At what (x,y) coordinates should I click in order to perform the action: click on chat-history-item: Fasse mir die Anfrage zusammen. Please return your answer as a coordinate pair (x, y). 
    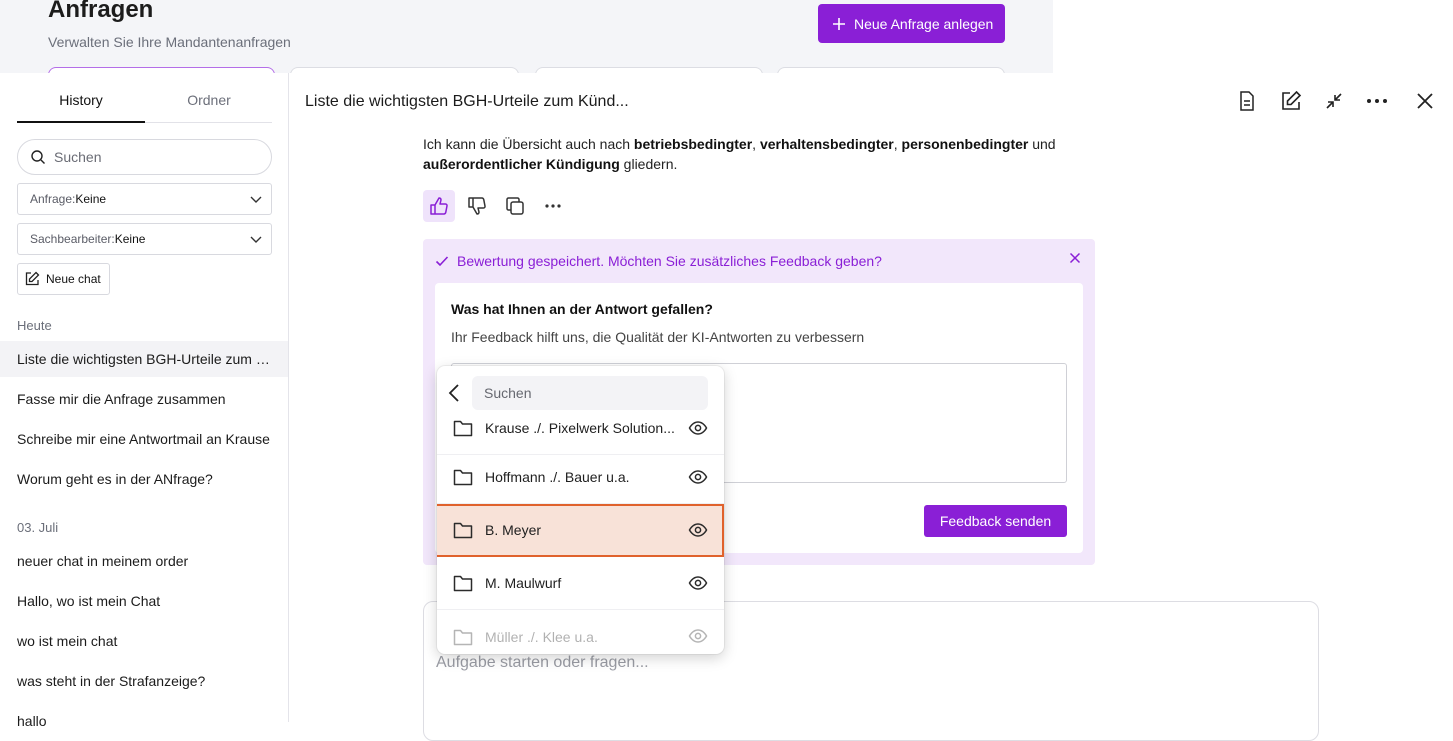
    Looking at the image, I should click on (144, 399).